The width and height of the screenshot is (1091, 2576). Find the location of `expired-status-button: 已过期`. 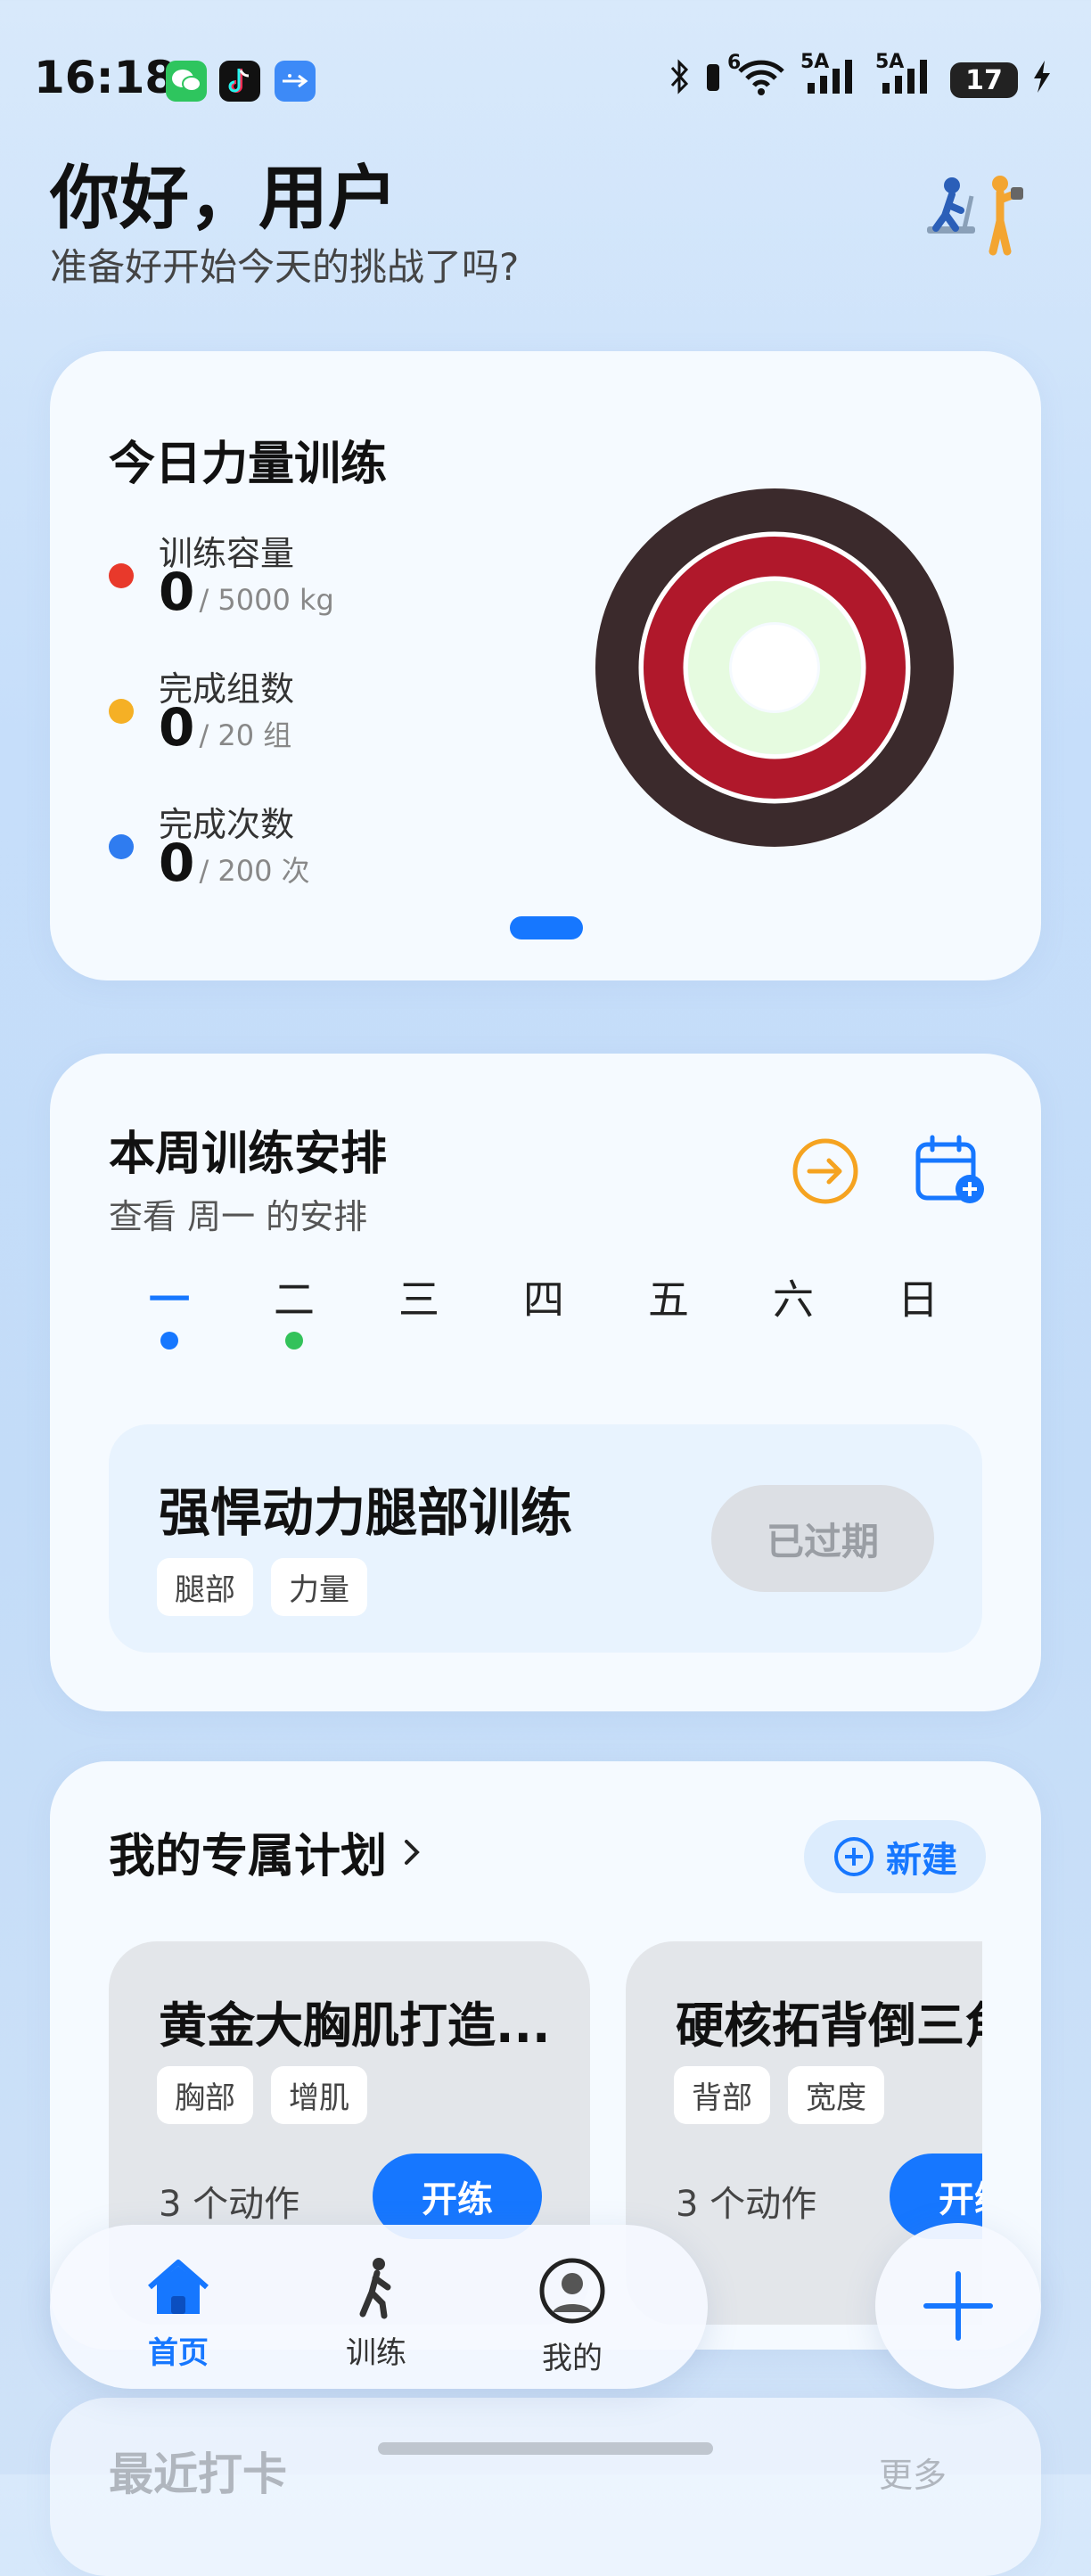

expired-status-button: 已过期 is located at coordinates (822, 1538).